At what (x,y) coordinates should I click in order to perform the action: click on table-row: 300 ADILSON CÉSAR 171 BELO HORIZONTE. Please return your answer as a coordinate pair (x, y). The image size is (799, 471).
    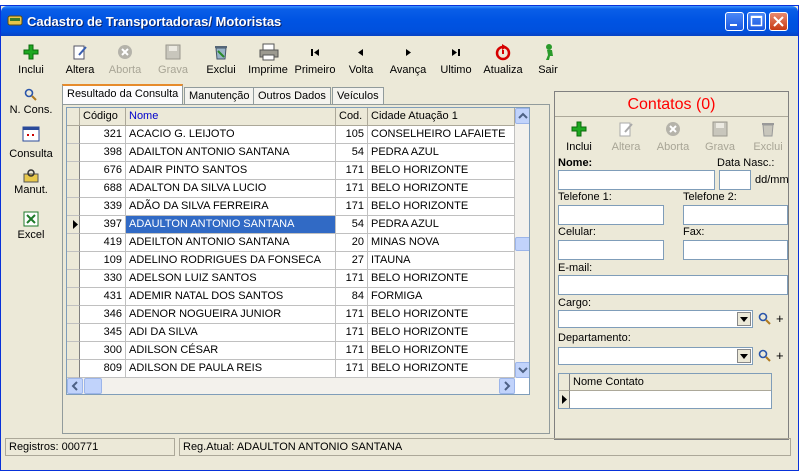
    Looking at the image, I should click on (291, 351).